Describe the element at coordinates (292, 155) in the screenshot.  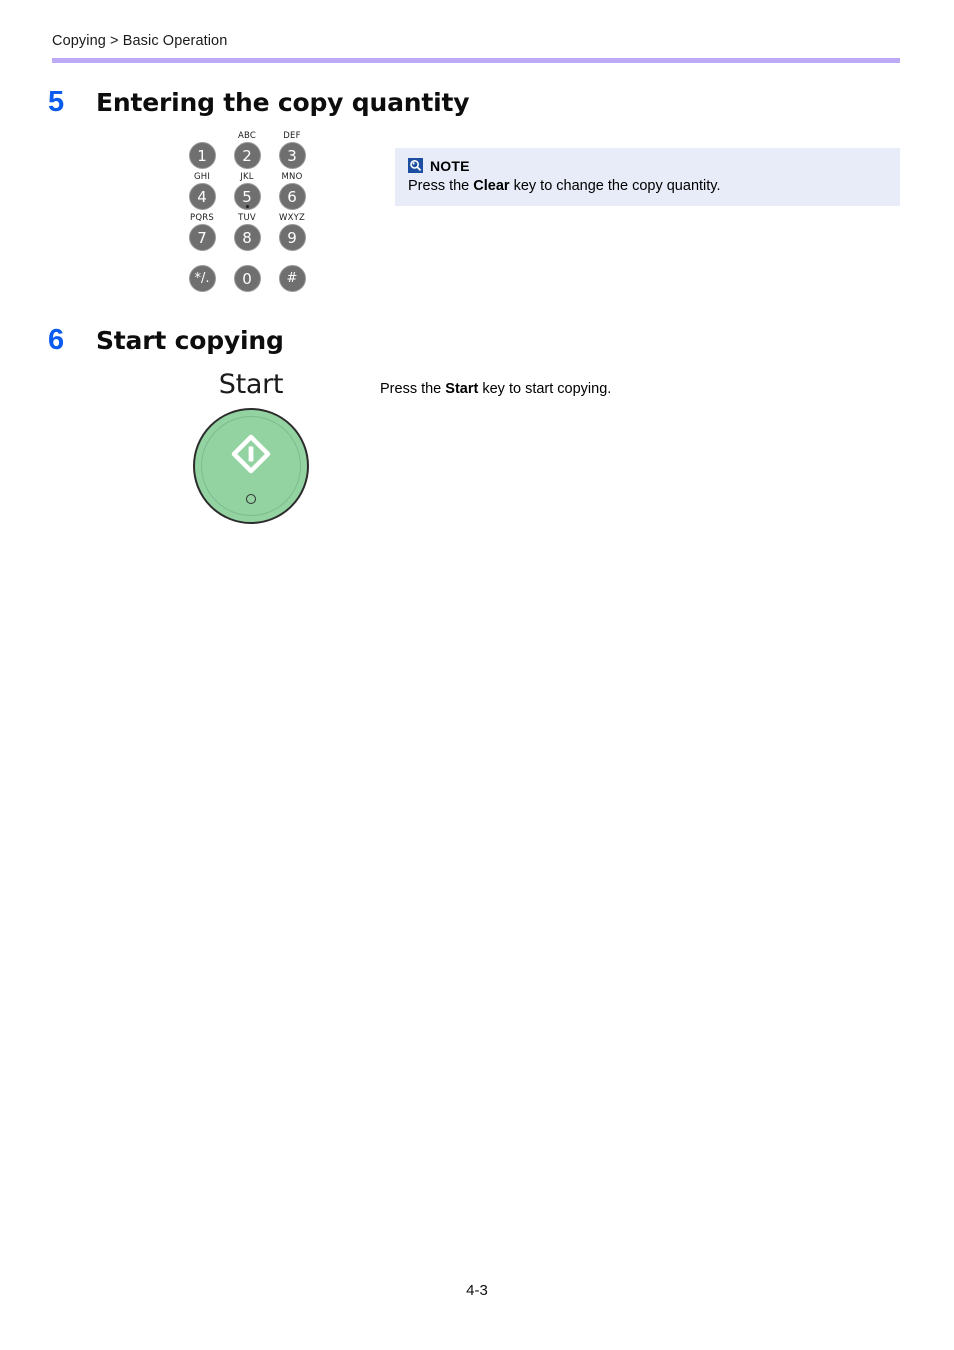
I see `keypad-digit: 3` at that location.